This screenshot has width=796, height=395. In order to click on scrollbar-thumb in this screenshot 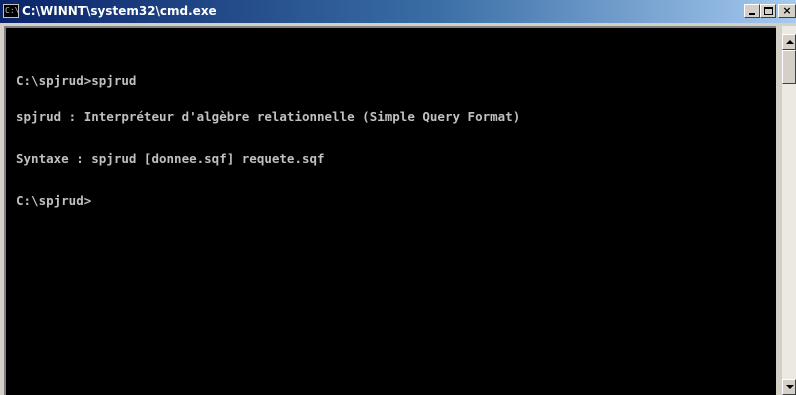, I will do `click(789, 67)`.